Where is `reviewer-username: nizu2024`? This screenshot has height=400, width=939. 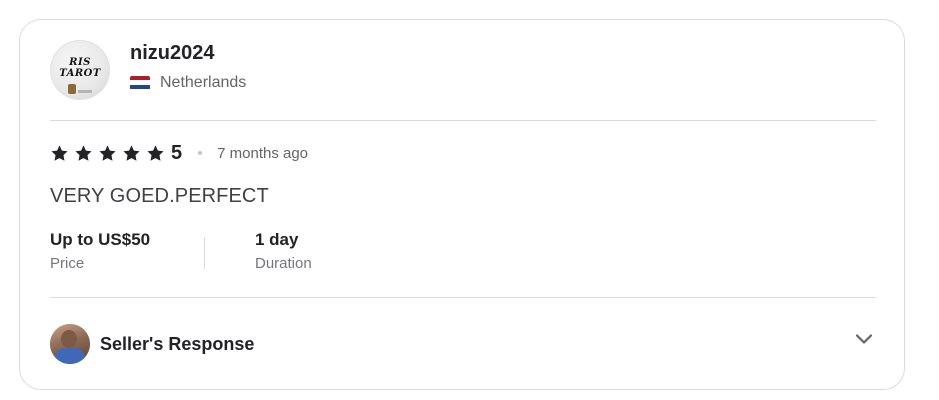 reviewer-username: nizu2024 is located at coordinates (188, 53).